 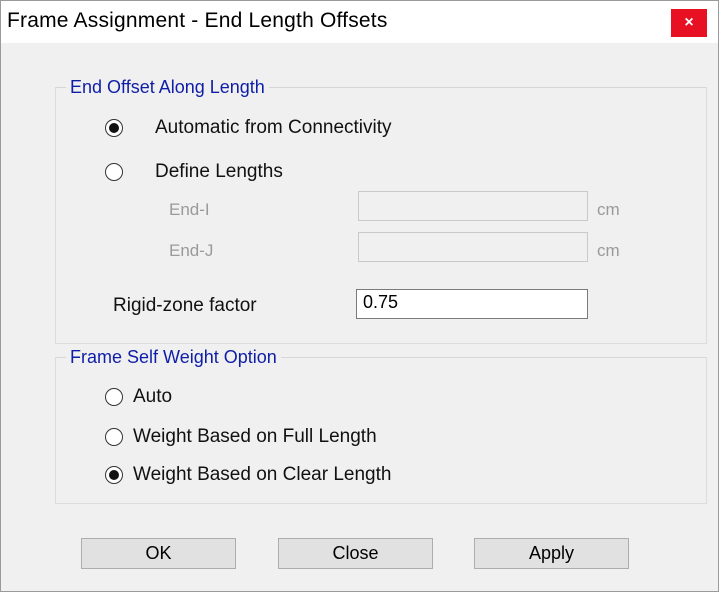 I want to click on end-i-unit: cm, so click(x=608, y=209).